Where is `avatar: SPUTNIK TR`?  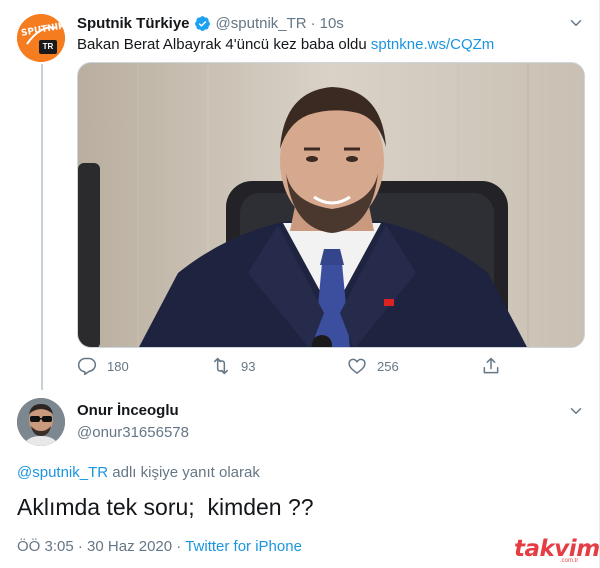 avatar: SPUTNIK TR is located at coordinates (41, 38).